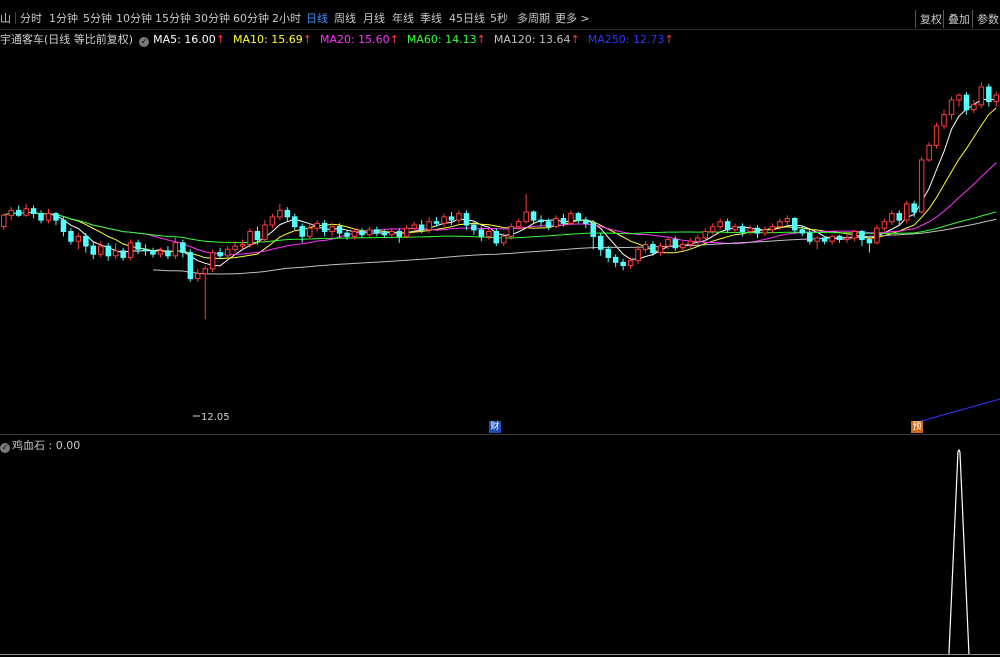  What do you see at coordinates (184, 39) in the screenshot?
I see `legend-value: MA5: 16.00` at bounding box center [184, 39].